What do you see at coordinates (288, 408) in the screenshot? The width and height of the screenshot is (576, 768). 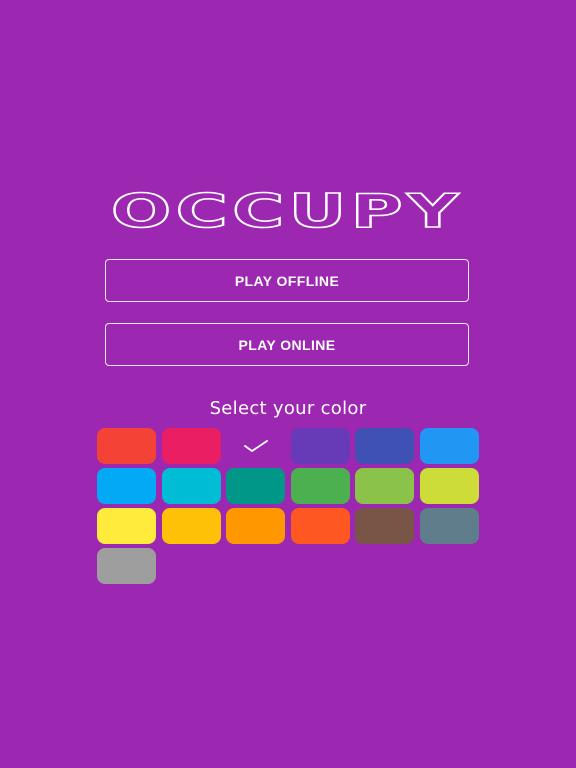 I see `select-color-label: Select your color` at bounding box center [288, 408].